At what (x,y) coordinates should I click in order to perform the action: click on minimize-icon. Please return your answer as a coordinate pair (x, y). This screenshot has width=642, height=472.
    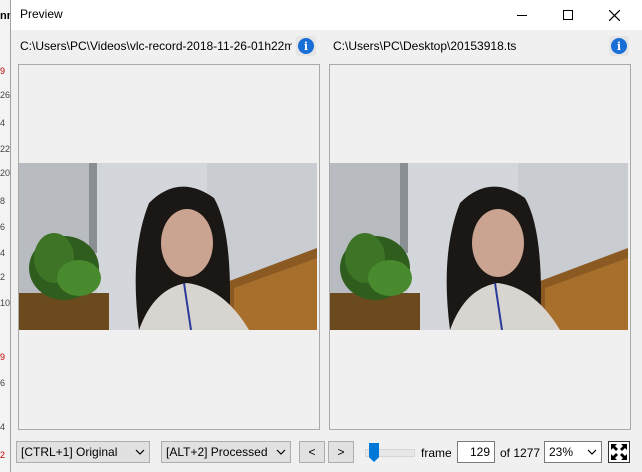
    Looking at the image, I should click on (522, 15).